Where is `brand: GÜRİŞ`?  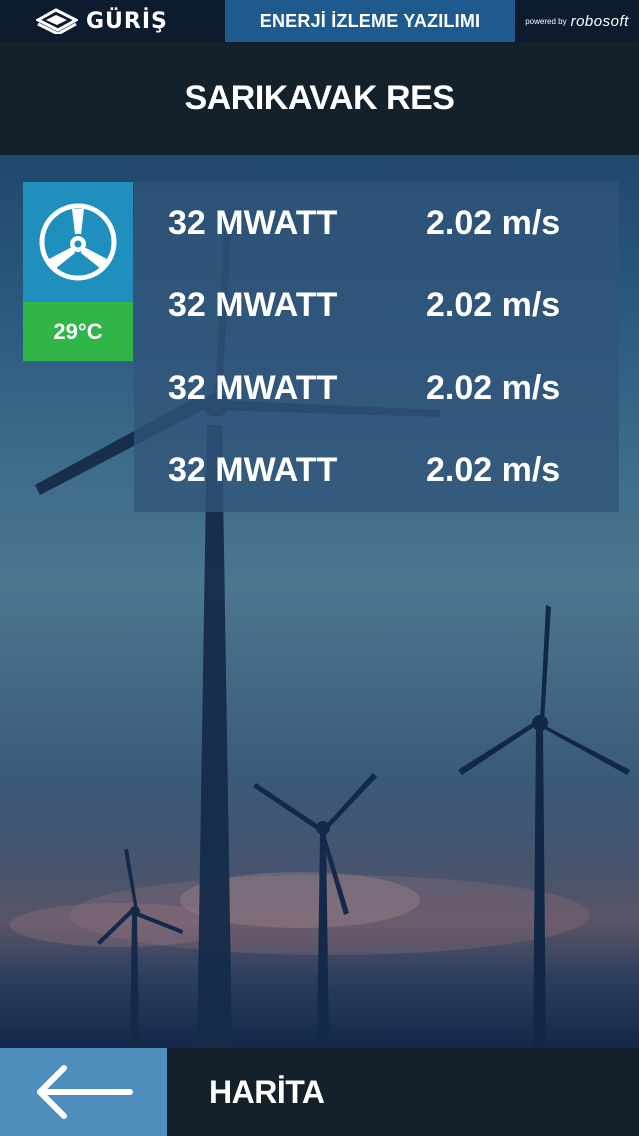
brand: GÜRİŞ is located at coordinates (112, 21).